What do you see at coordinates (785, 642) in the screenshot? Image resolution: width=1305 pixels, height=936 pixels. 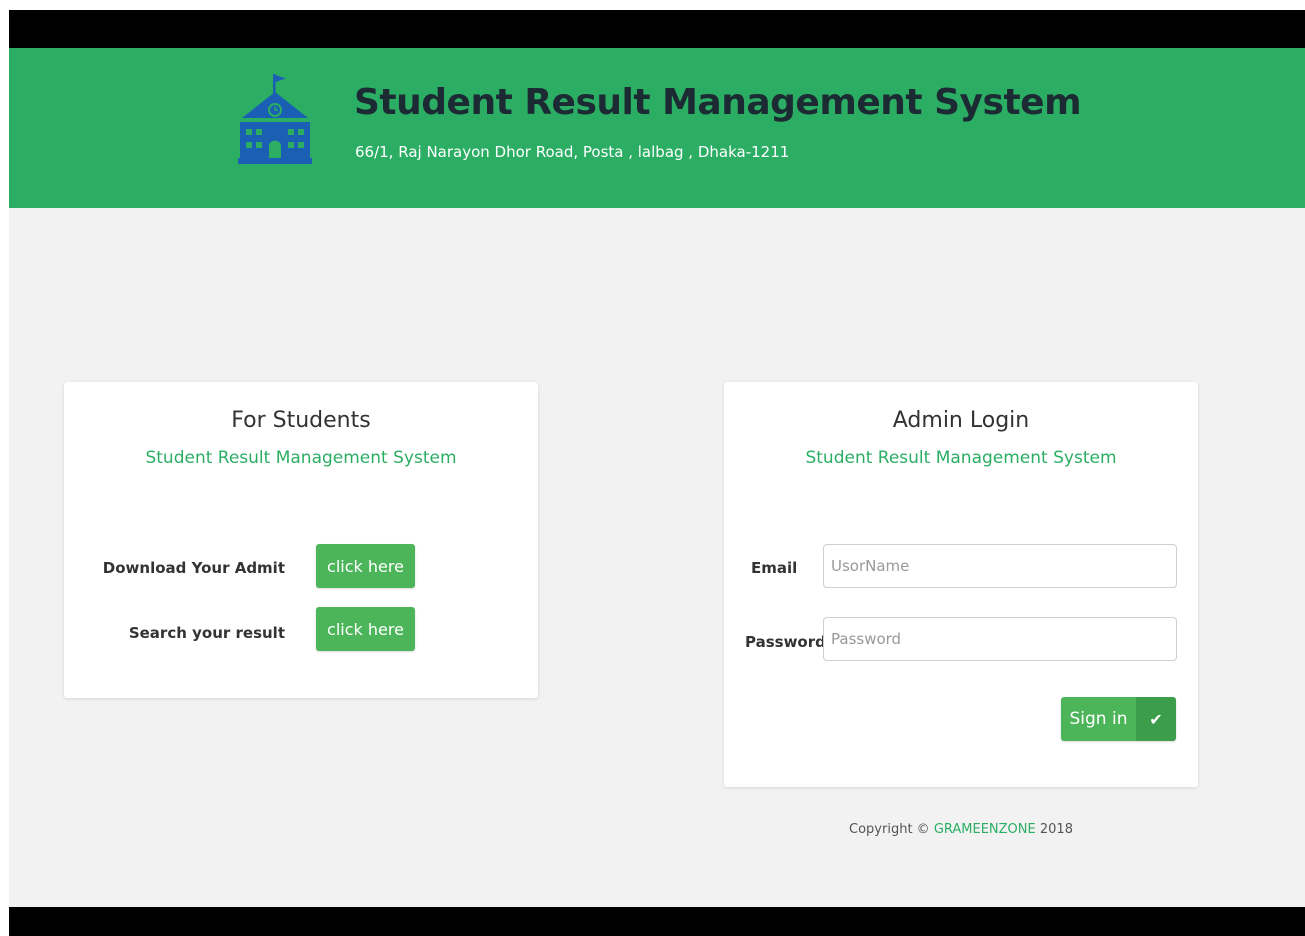 I see `password-label: Password` at bounding box center [785, 642].